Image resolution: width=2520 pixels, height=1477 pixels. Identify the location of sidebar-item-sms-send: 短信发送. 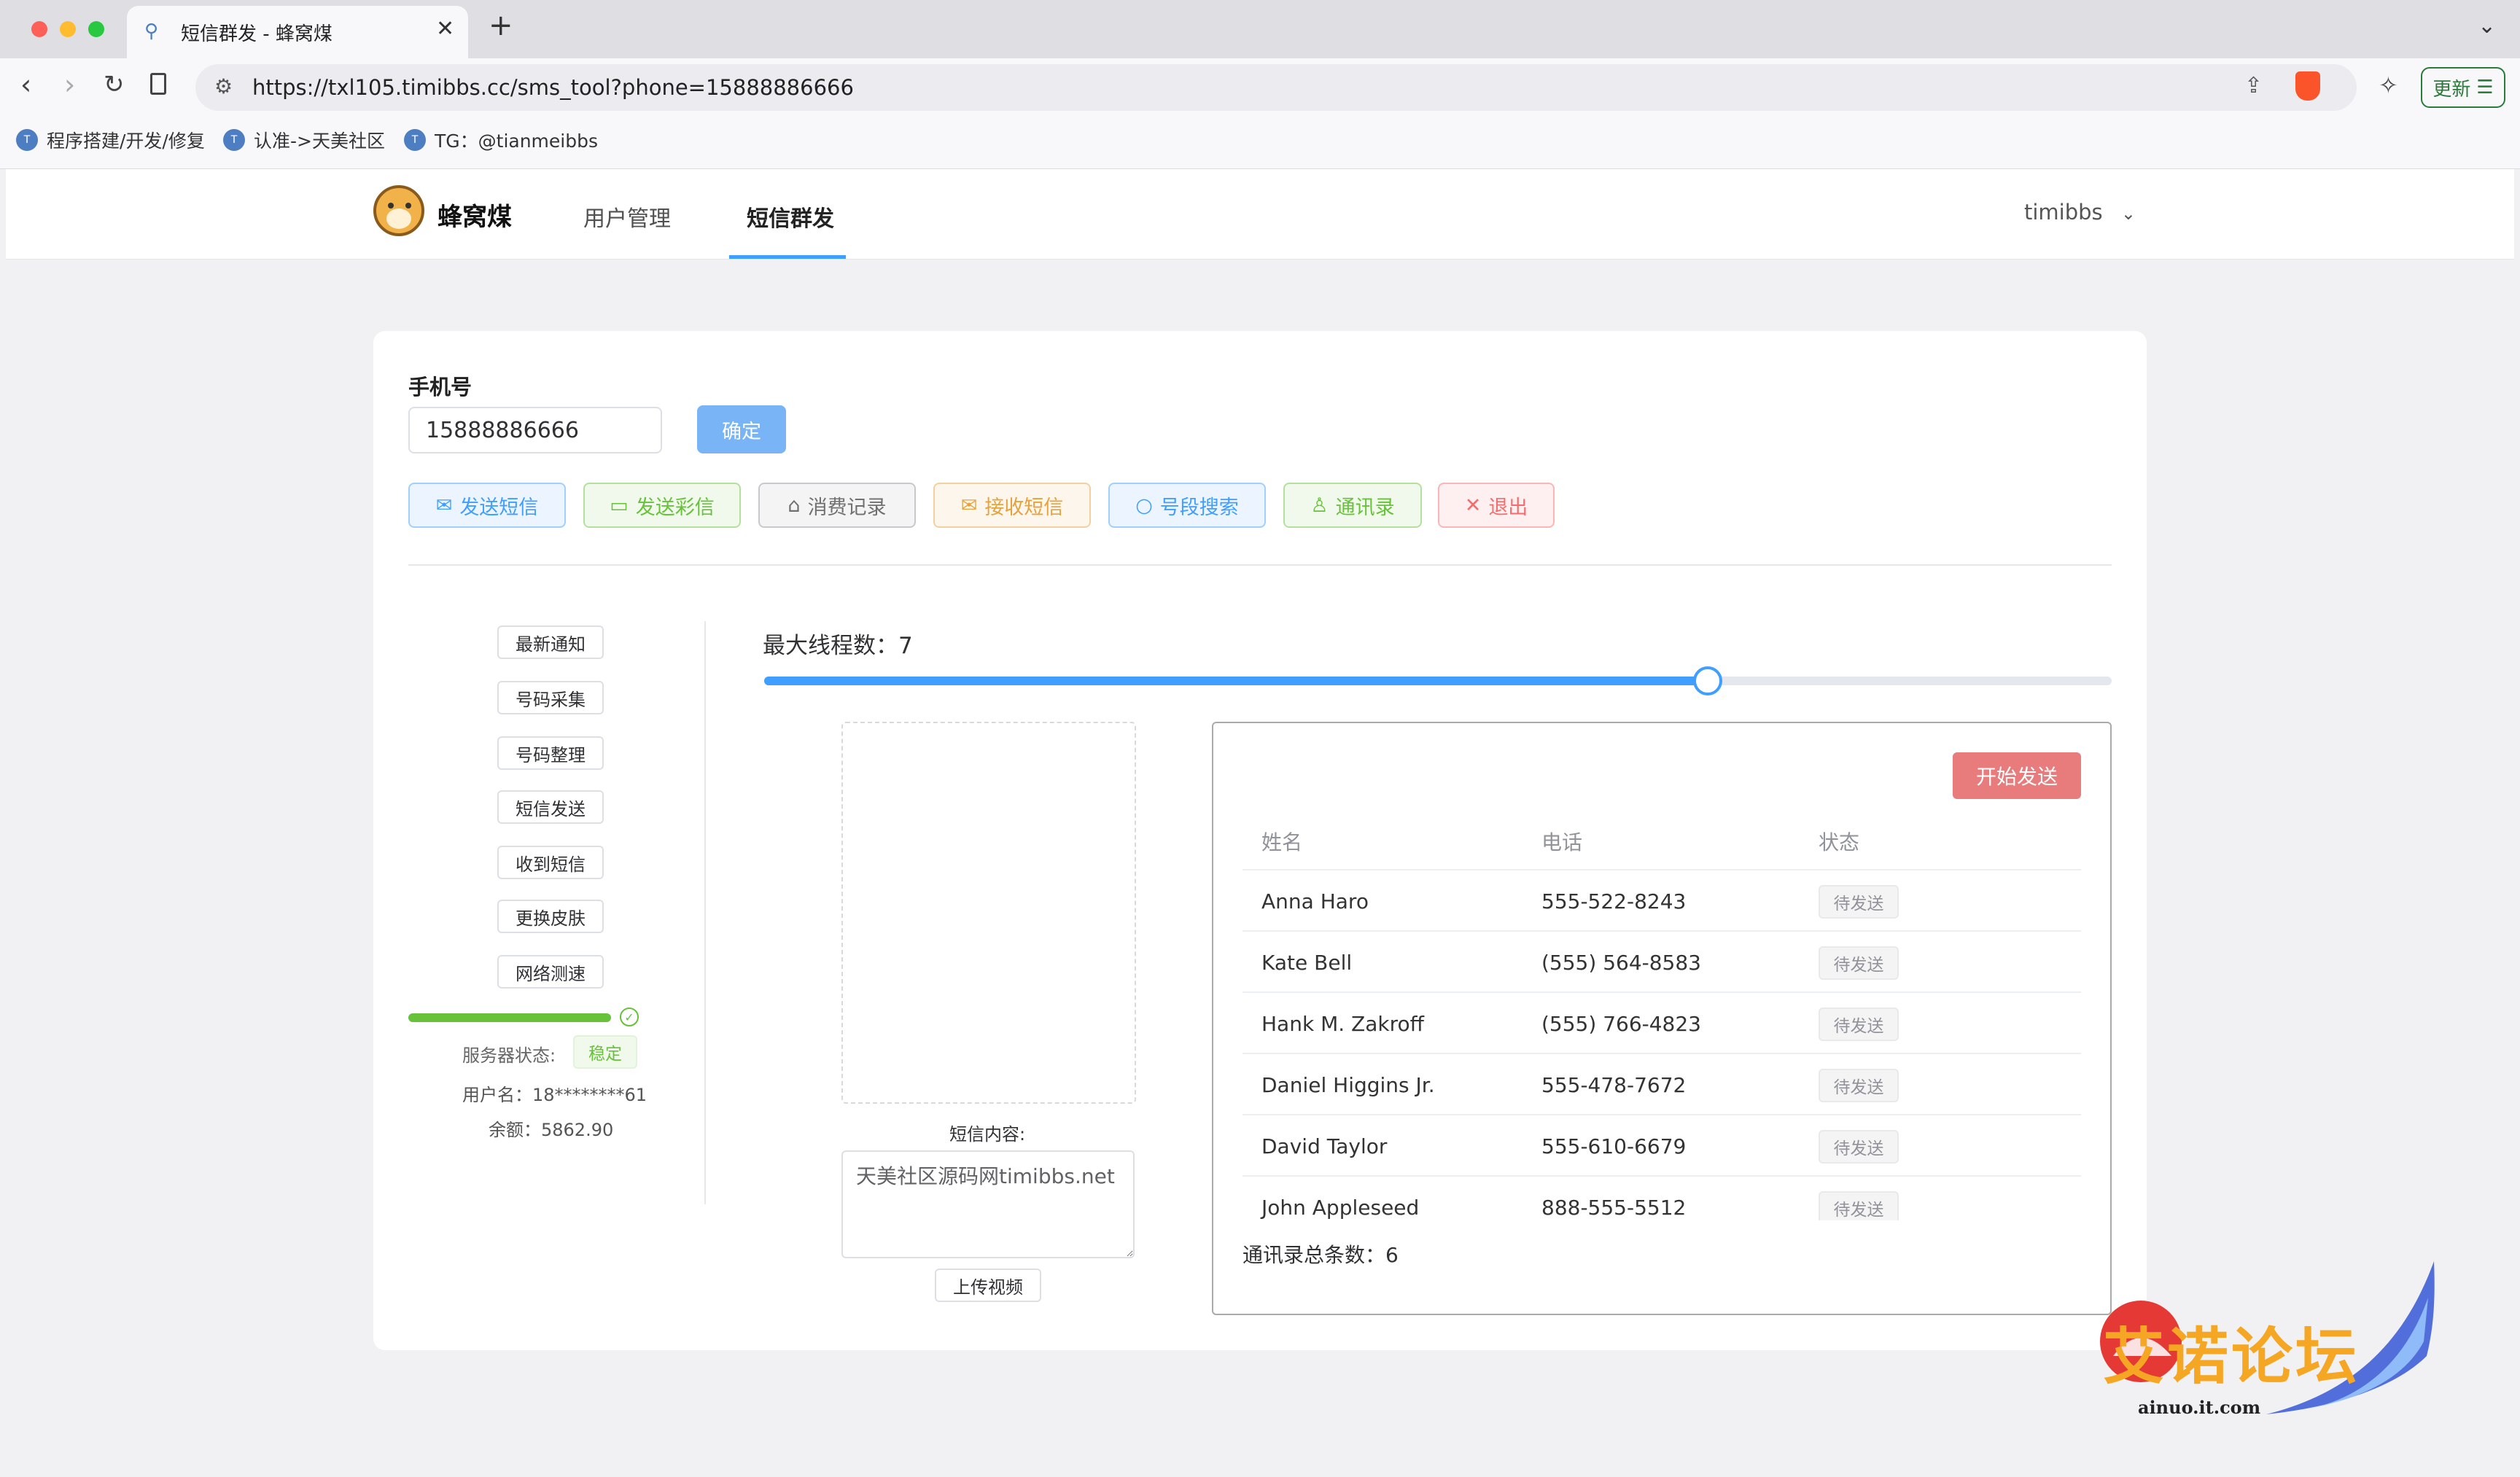
(550, 807).